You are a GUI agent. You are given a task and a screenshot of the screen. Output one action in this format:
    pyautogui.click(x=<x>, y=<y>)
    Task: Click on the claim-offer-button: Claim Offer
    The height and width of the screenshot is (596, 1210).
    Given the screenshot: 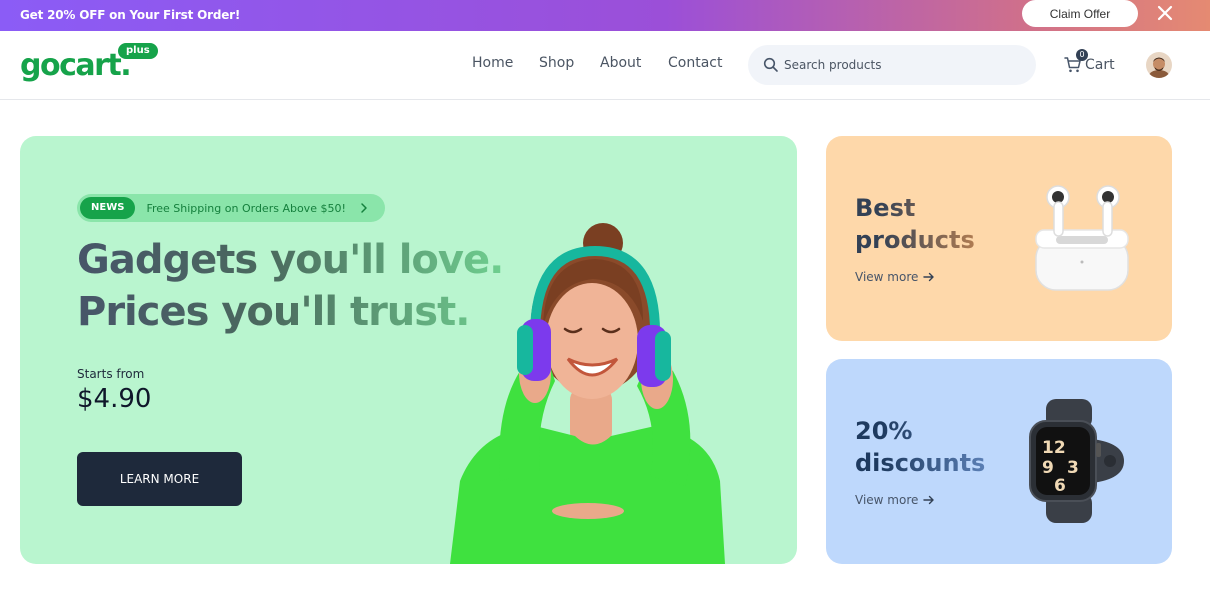 What is the action you would take?
    pyautogui.click(x=1080, y=13)
    